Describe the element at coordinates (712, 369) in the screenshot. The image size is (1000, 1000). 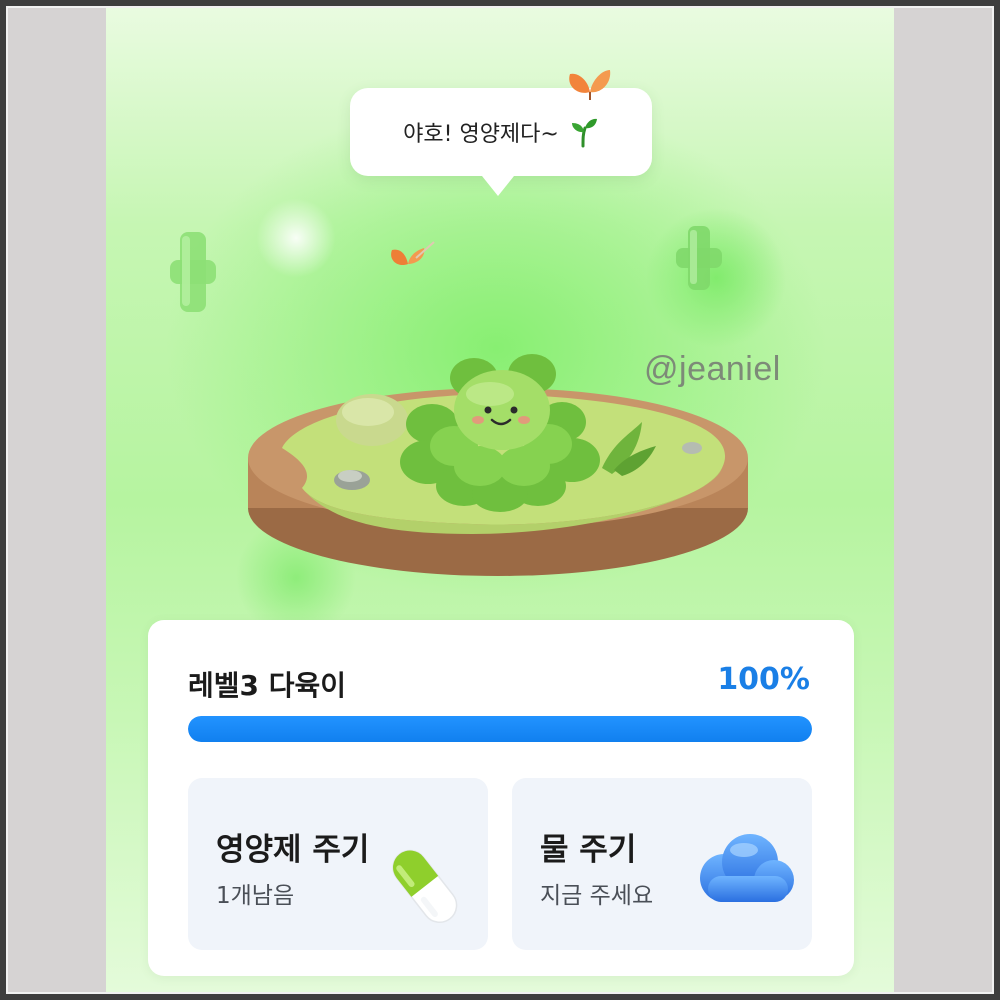
I see `watermark-text: @jeaniel` at that location.